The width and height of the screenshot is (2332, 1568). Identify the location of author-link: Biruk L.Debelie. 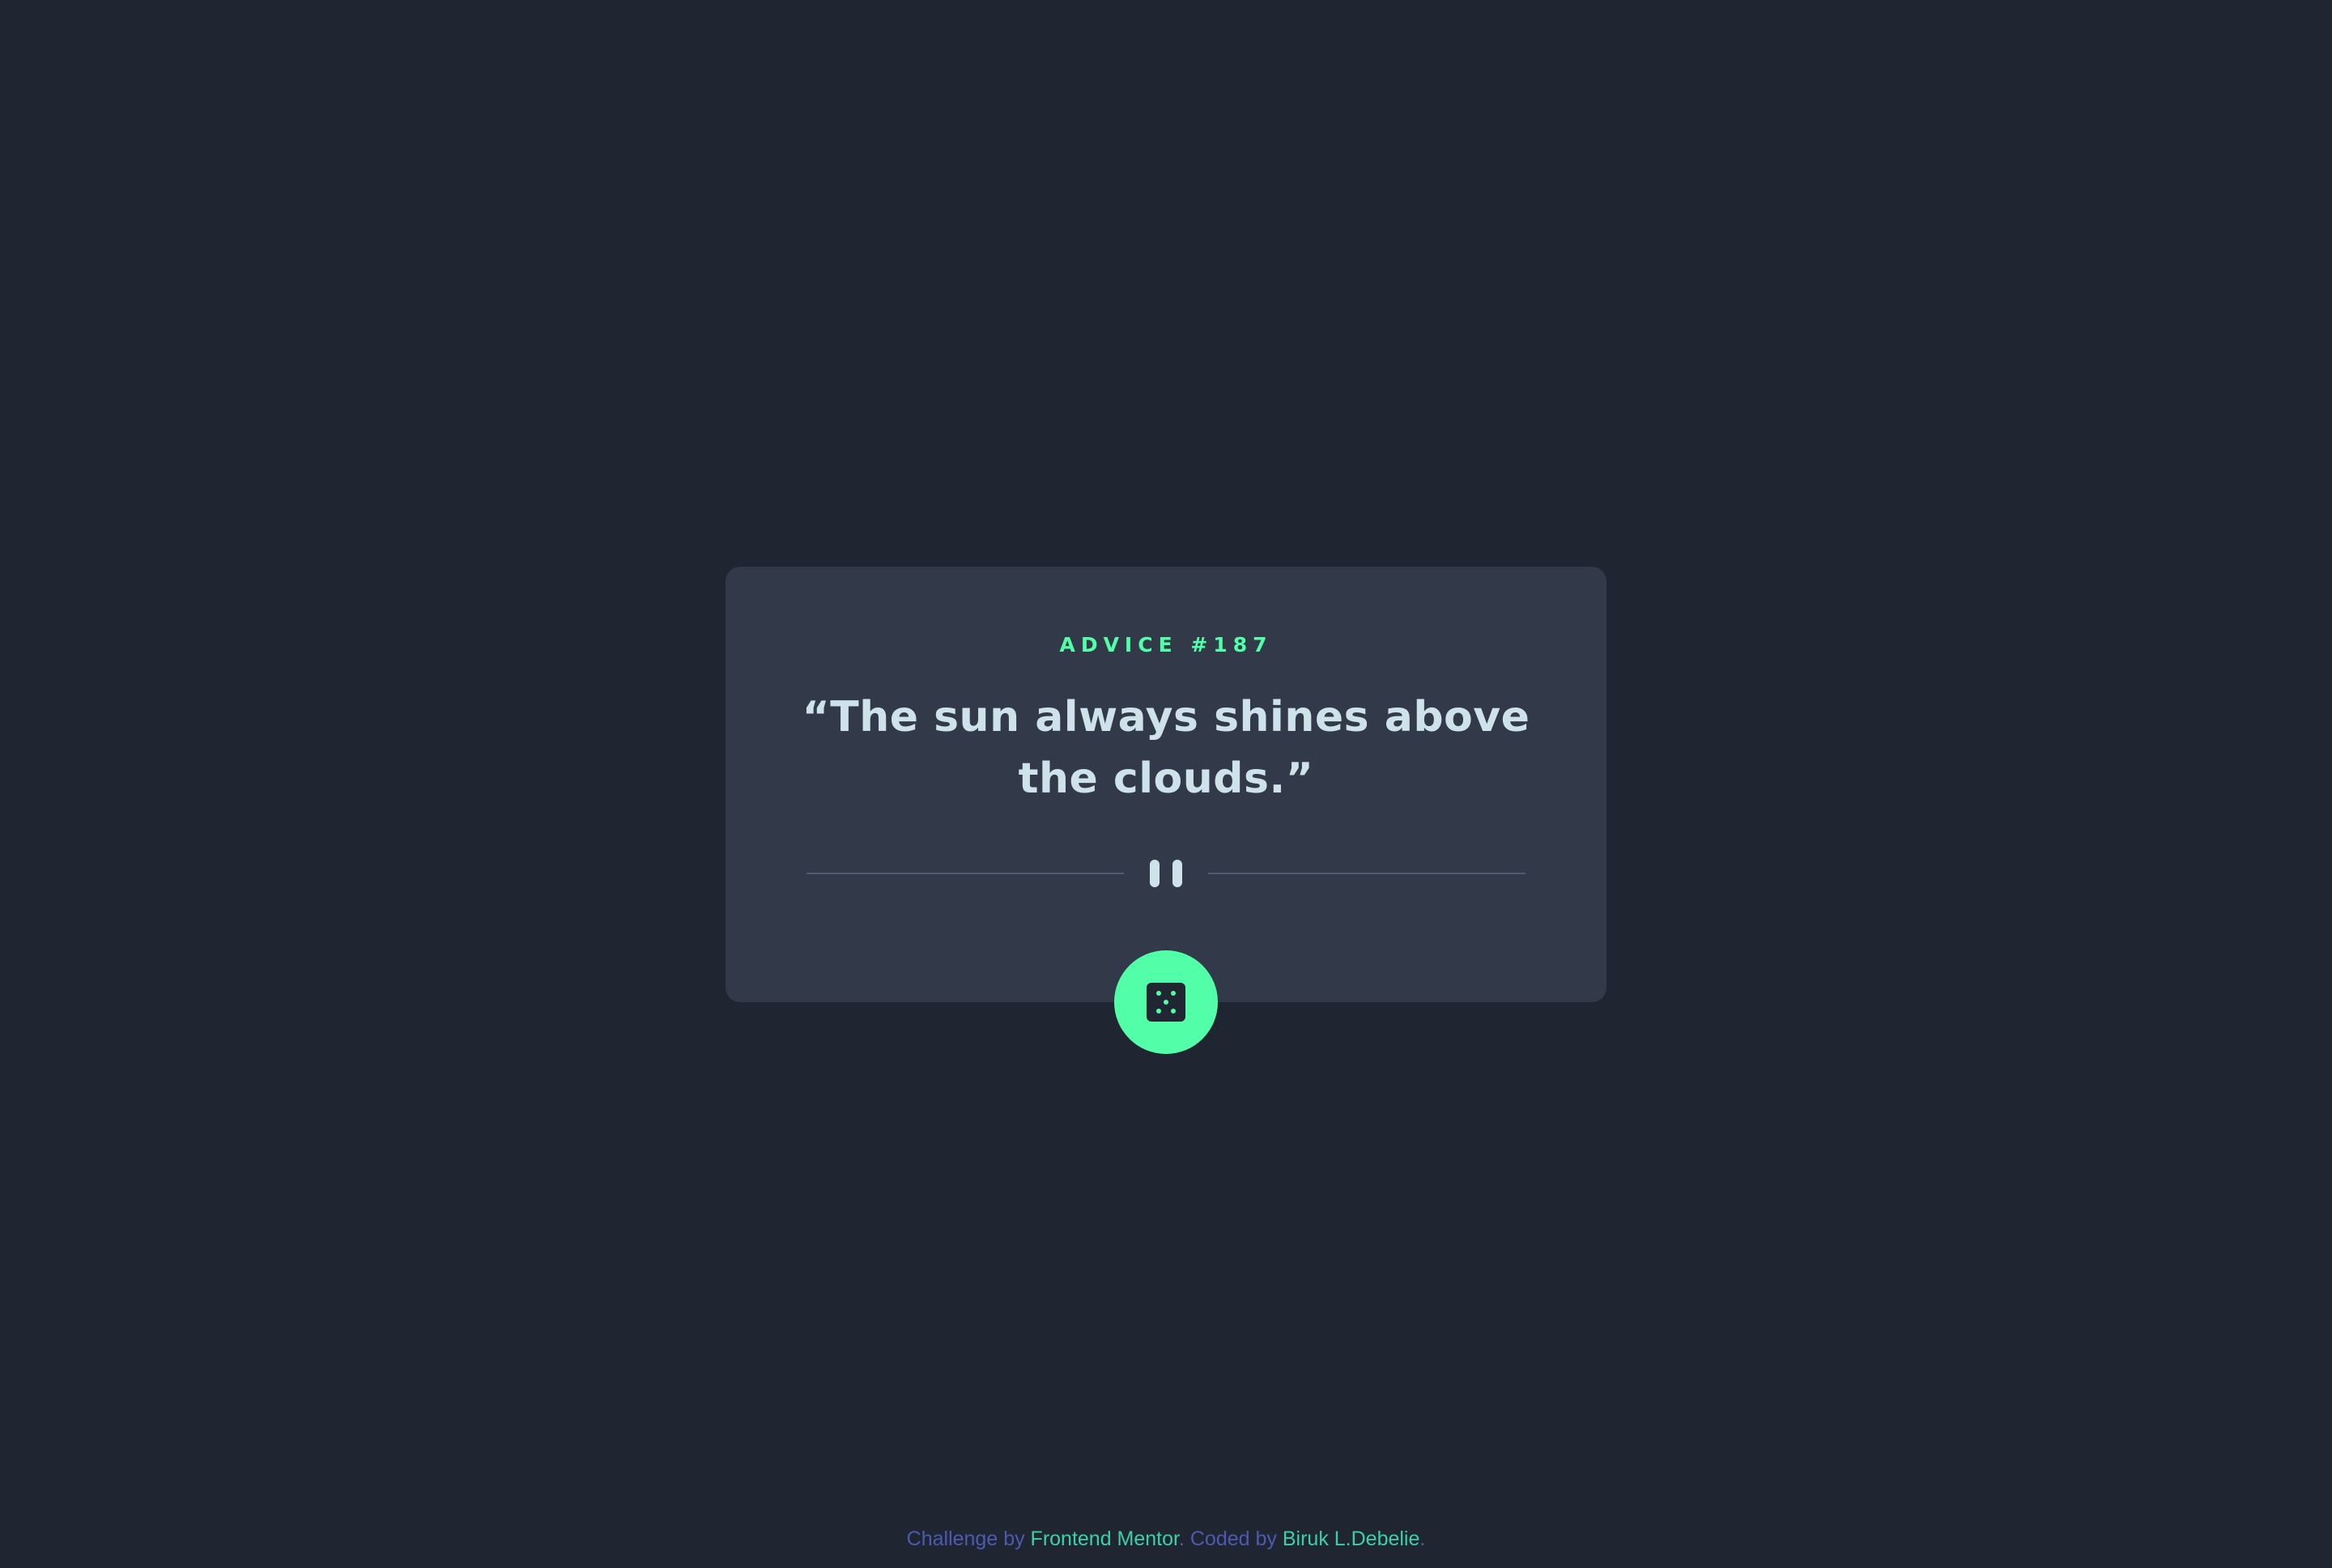
(1351, 1539).